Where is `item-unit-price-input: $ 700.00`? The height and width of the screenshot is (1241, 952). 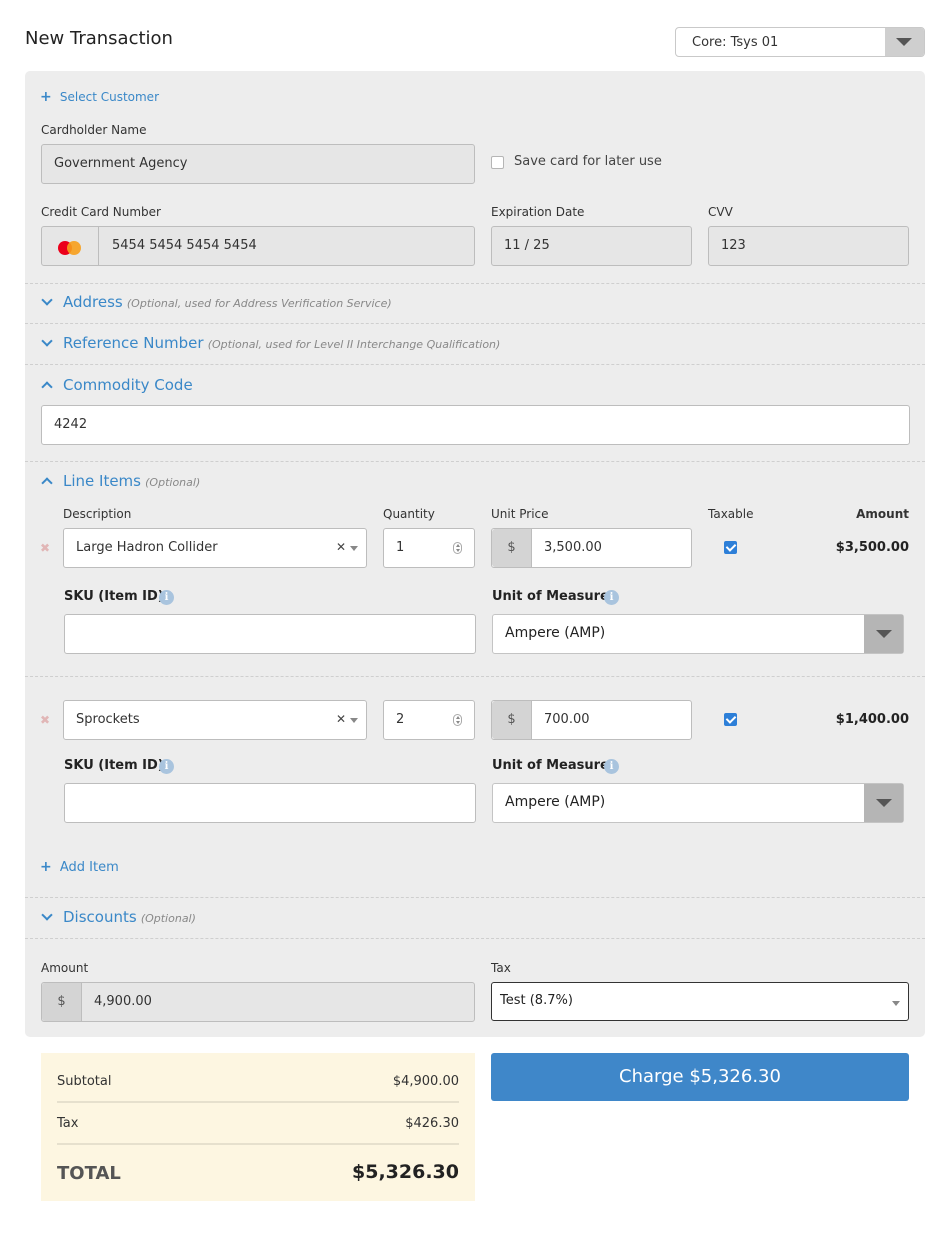
item-unit-price-input: $ 700.00 is located at coordinates (591, 720).